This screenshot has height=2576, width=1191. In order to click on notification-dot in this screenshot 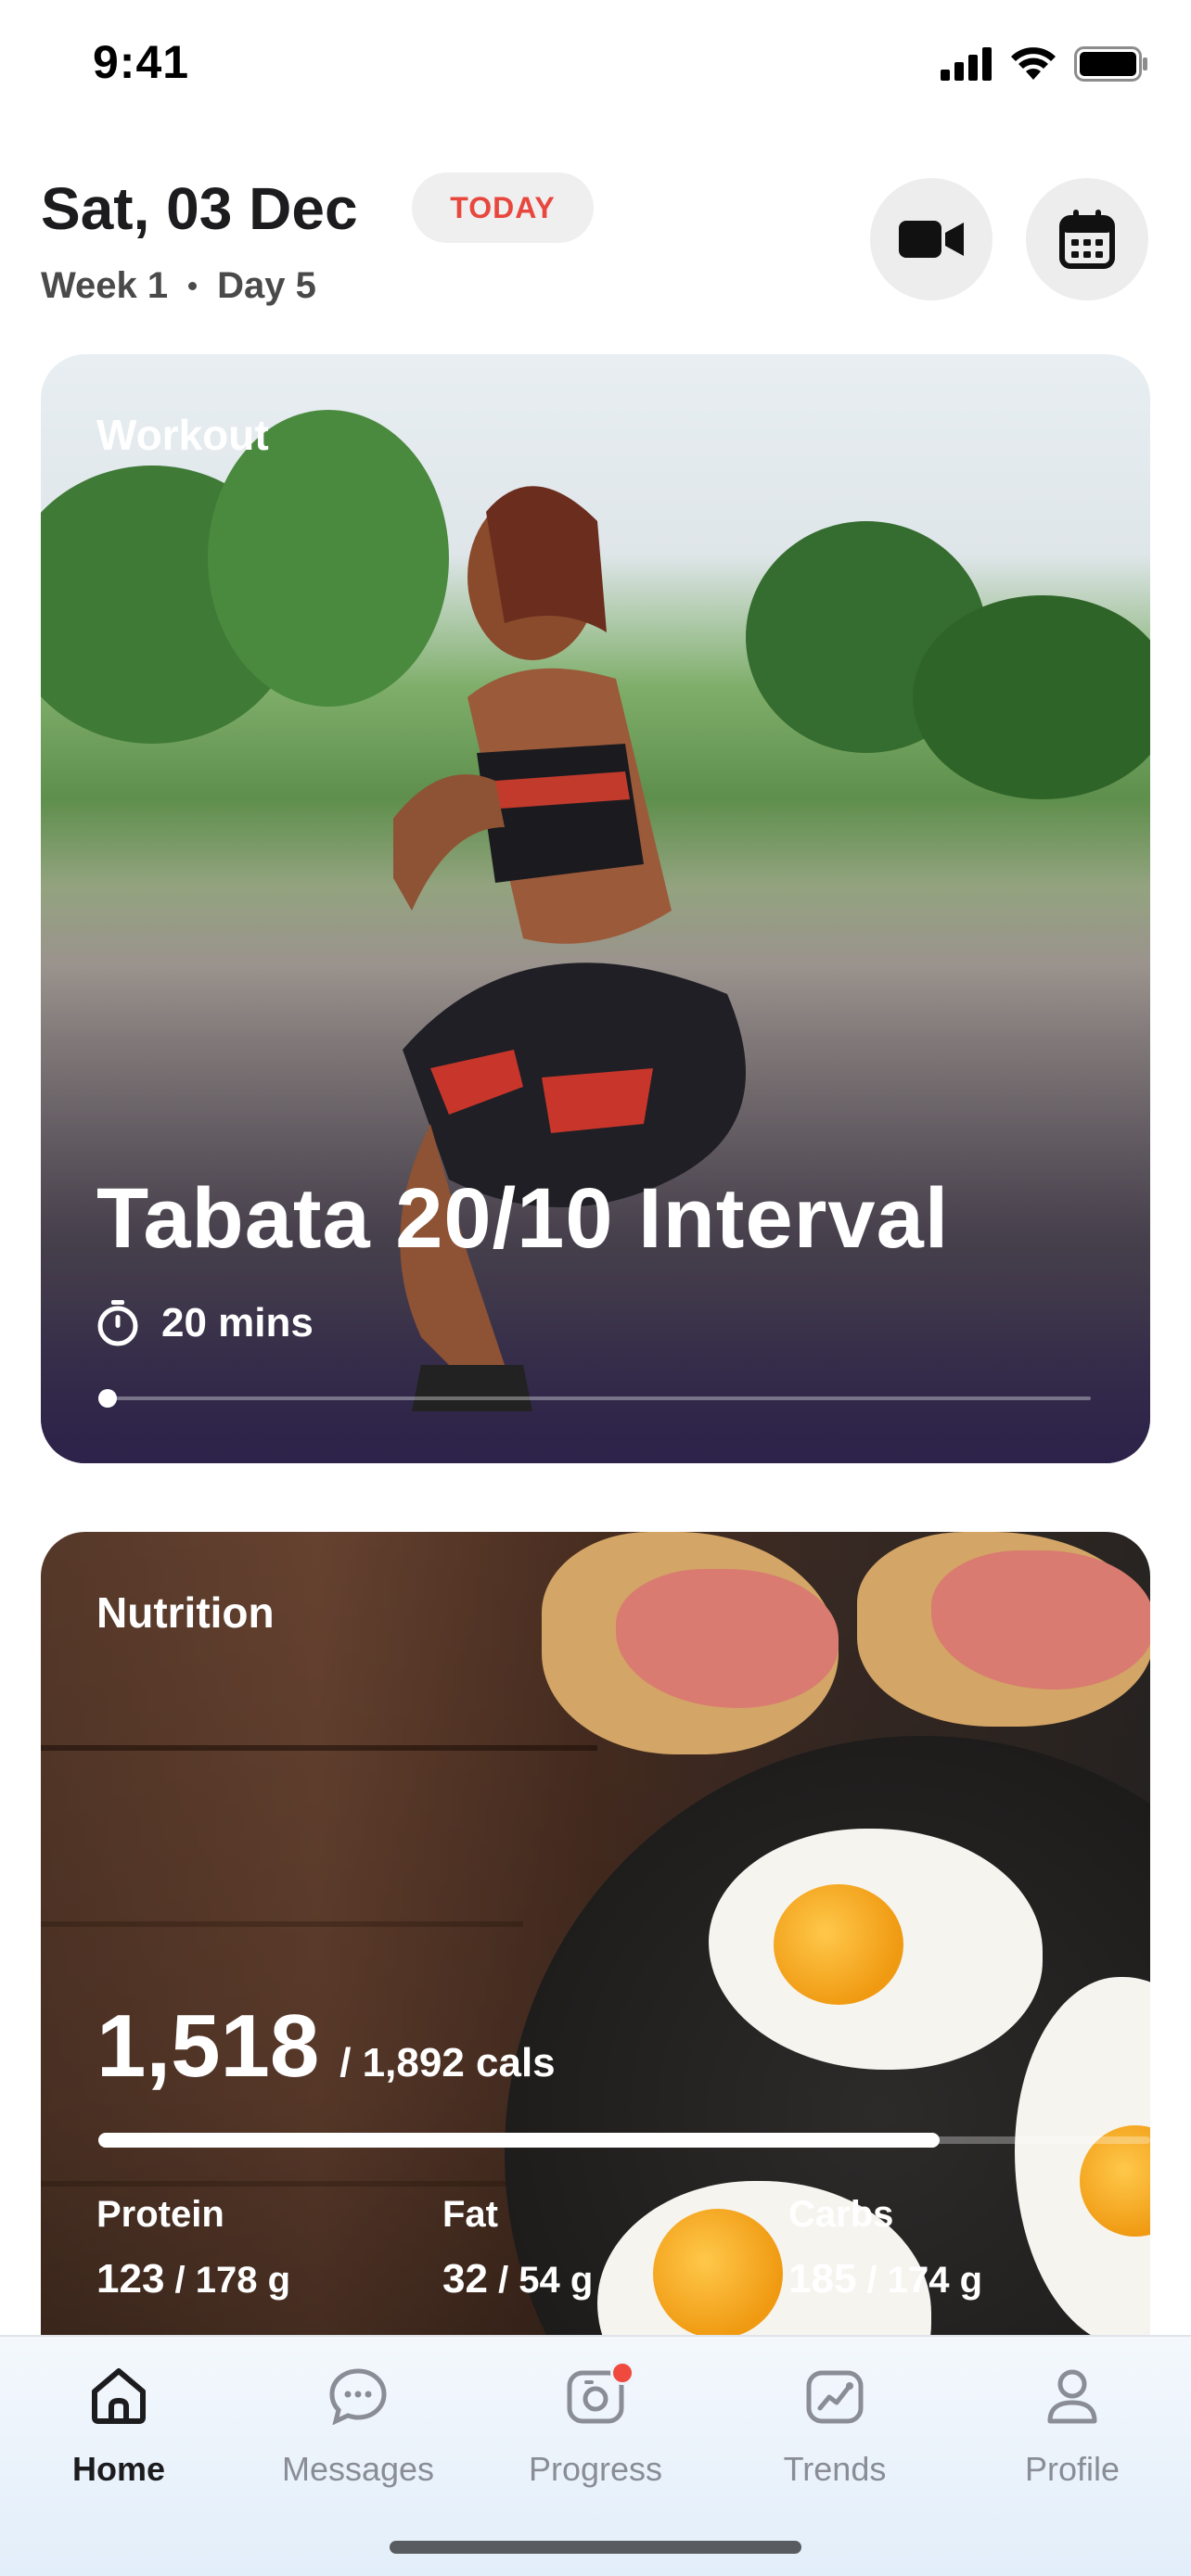, I will do `click(622, 2373)`.